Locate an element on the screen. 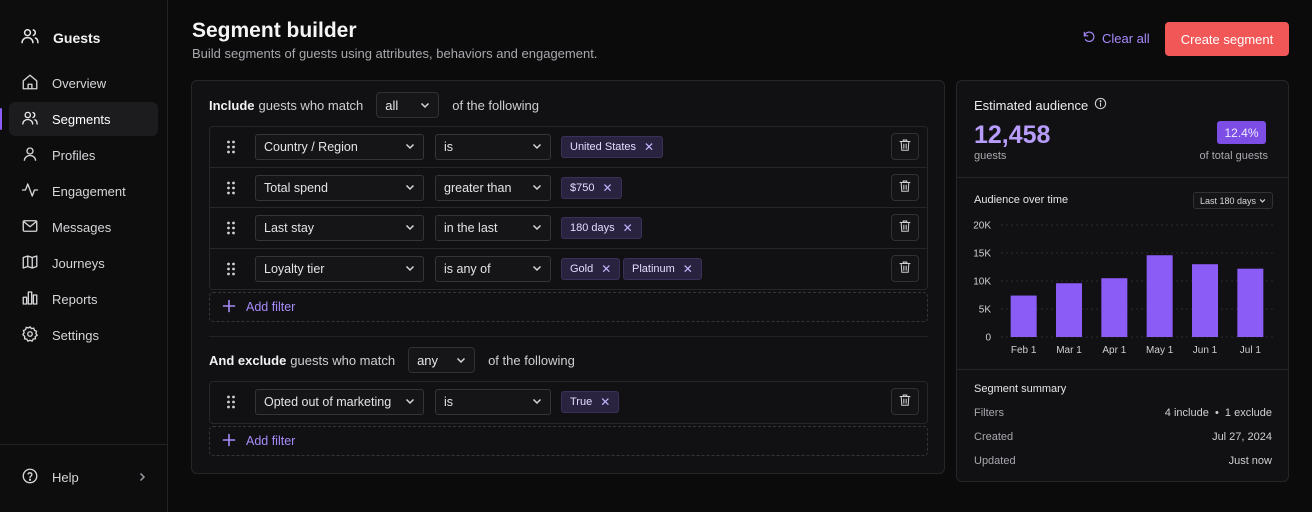  sidebar-item-settings: Settings is located at coordinates (83, 335).